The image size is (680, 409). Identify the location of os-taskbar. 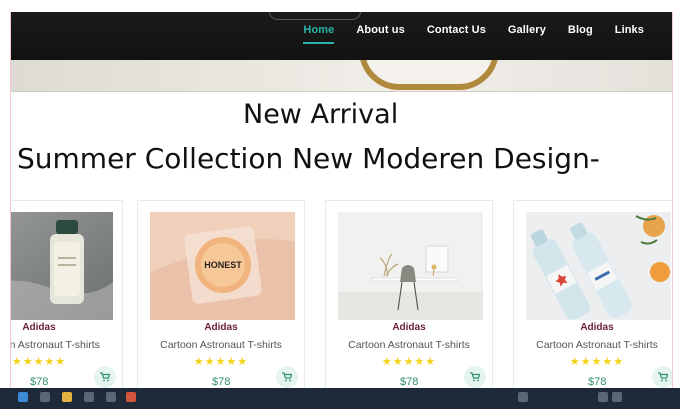
(340, 398).